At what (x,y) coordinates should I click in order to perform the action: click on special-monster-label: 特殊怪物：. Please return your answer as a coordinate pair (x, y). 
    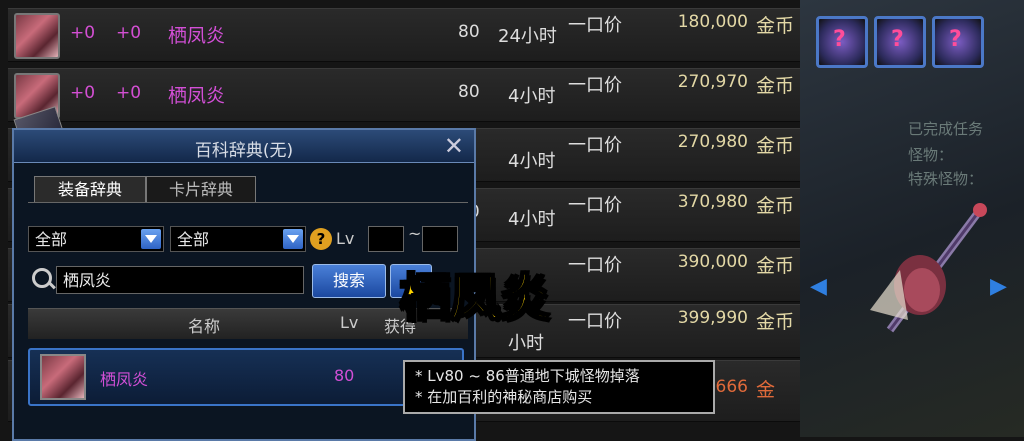
    Looking at the image, I should click on (946, 179).